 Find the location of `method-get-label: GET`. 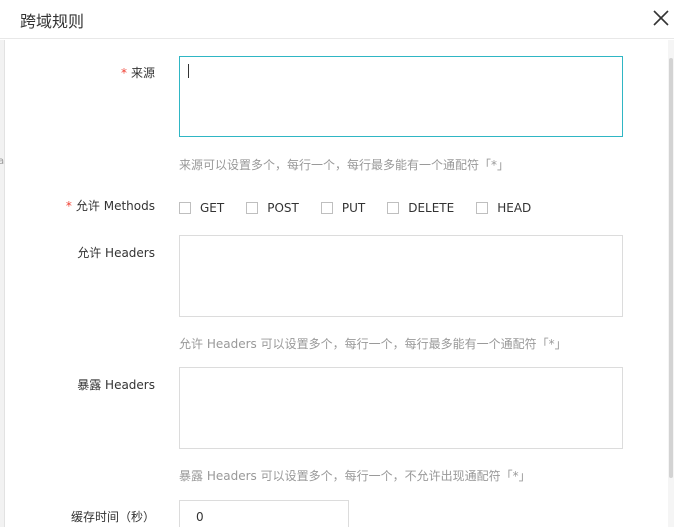

method-get-label: GET is located at coordinates (212, 208).